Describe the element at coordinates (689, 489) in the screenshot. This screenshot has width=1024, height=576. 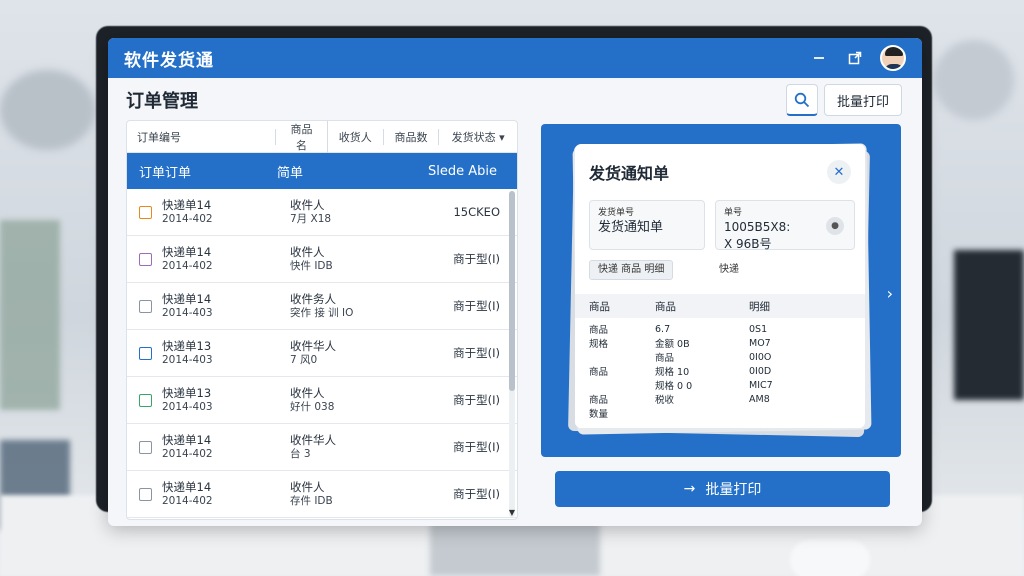
I see `arrow-right-icon: →` at that location.